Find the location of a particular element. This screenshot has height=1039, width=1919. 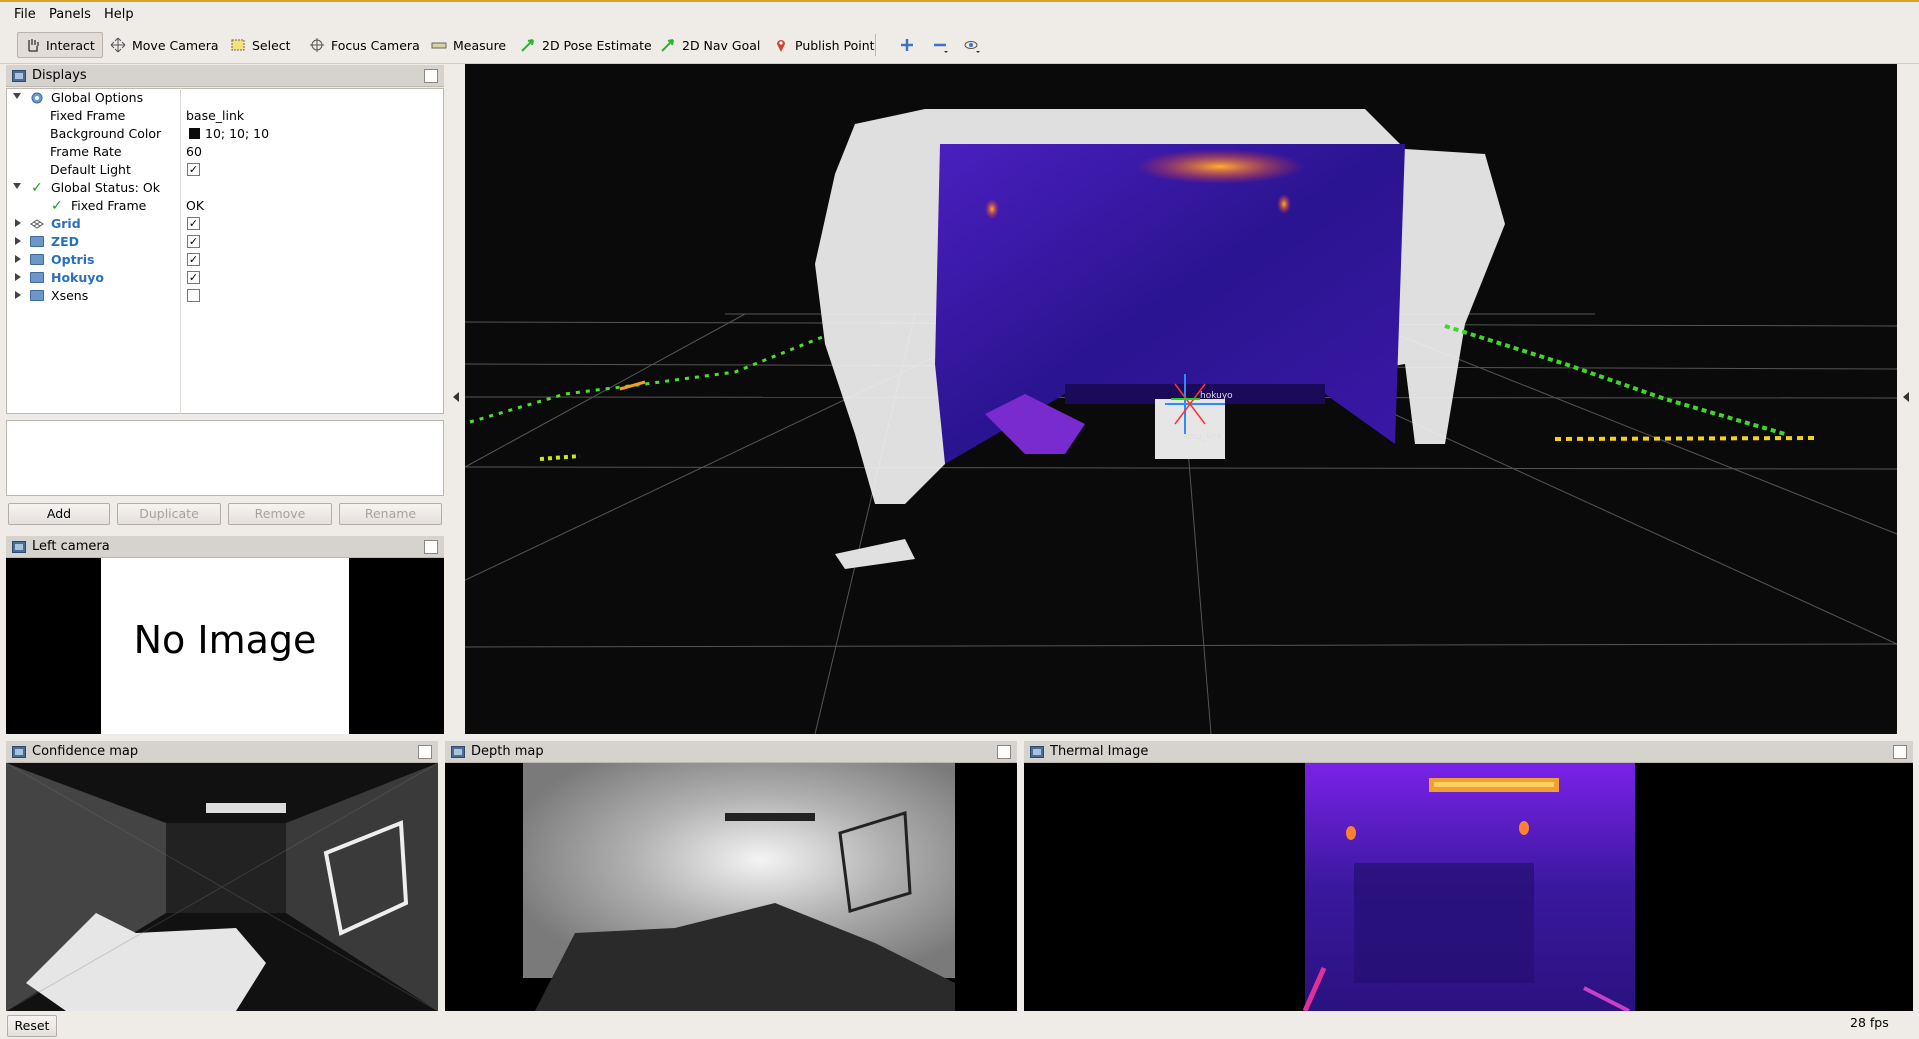

tree-row-frame-rate: Frame Rate 60 is located at coordinates (225, 152).